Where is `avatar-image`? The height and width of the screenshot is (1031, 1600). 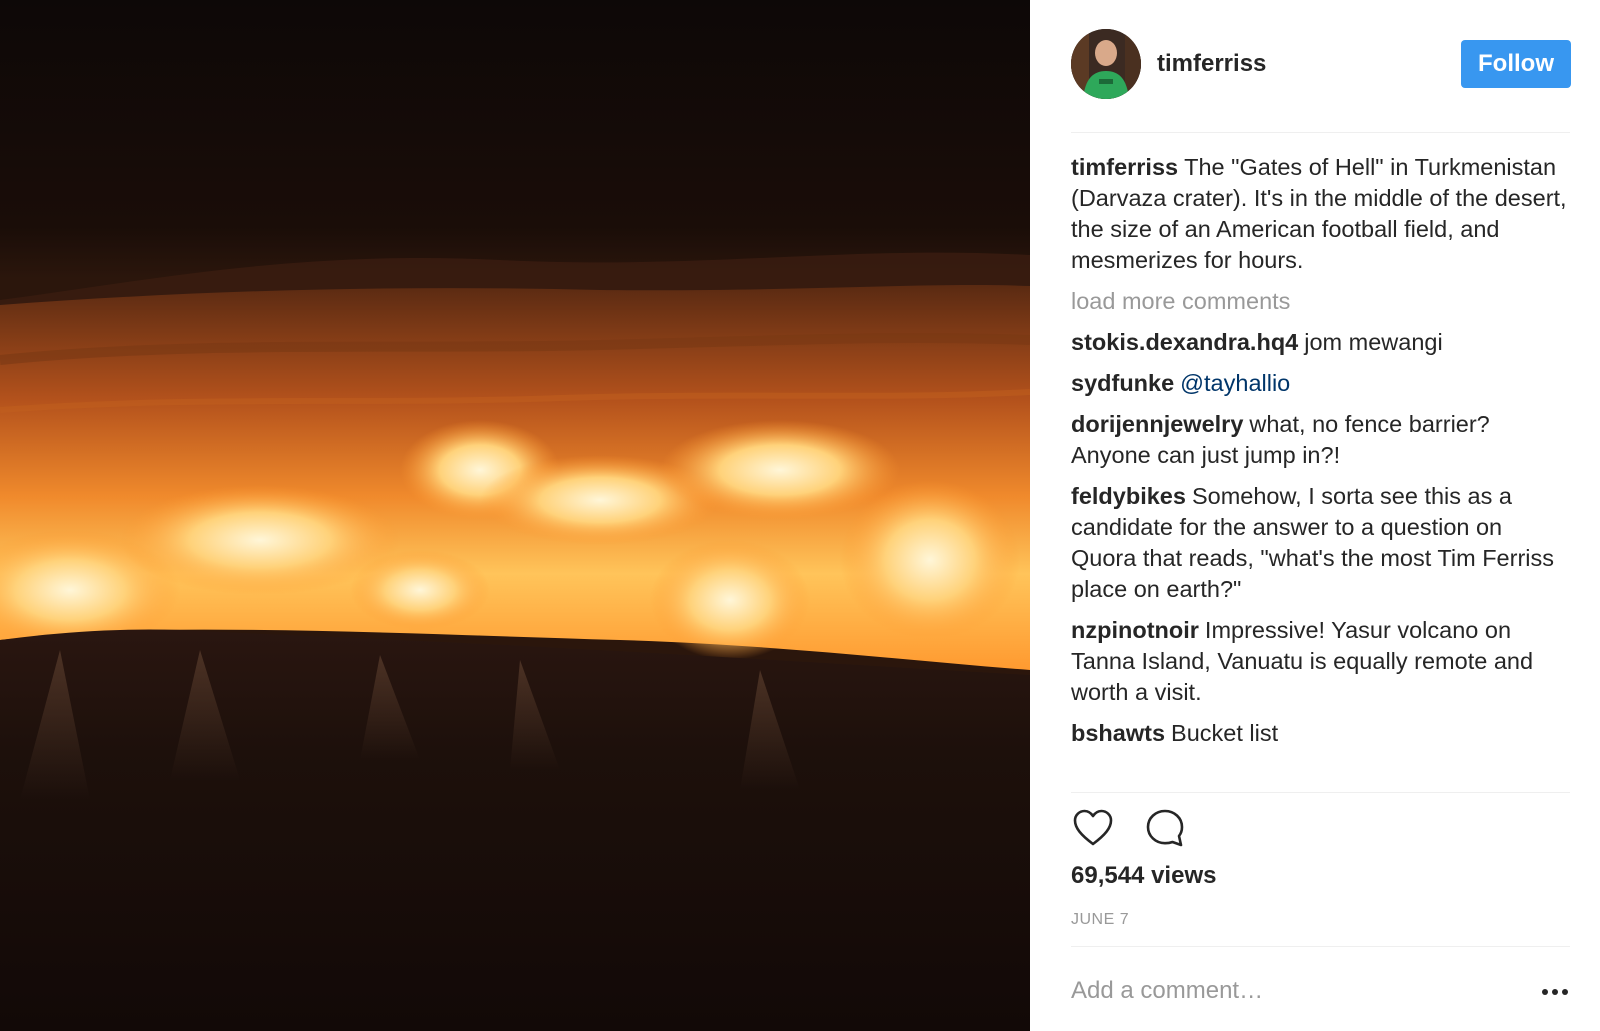
avatar-image is located at coordinates (1106, 64).